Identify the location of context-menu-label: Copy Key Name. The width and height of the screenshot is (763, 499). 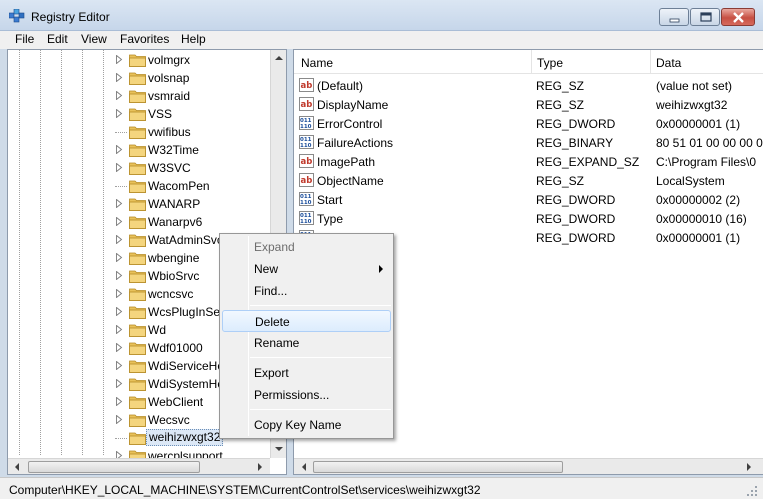
(298, 425).